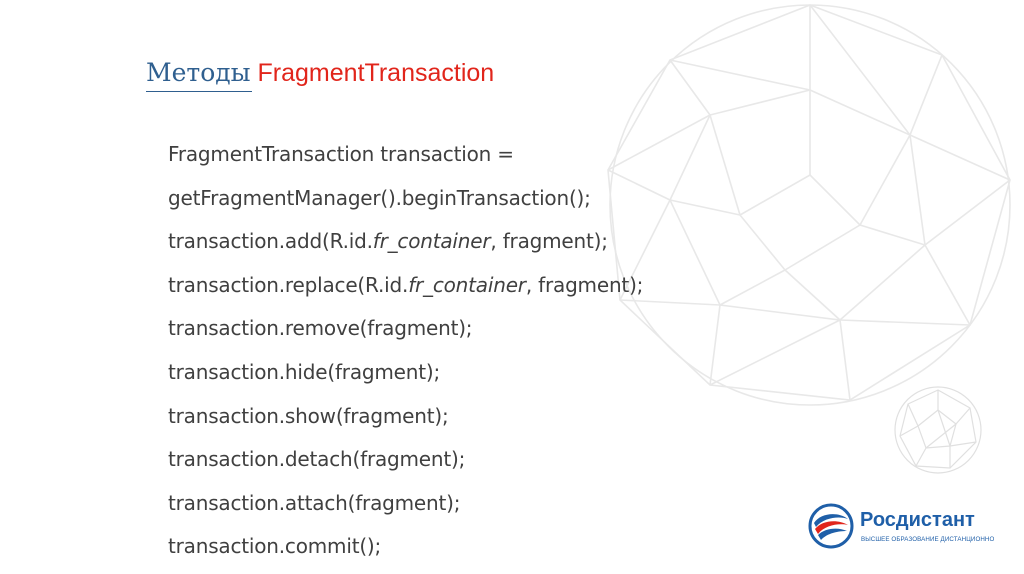 The image size is (1024, 574). I want to click on code-line: transaction.attach(fragment);, so click(405, 504).